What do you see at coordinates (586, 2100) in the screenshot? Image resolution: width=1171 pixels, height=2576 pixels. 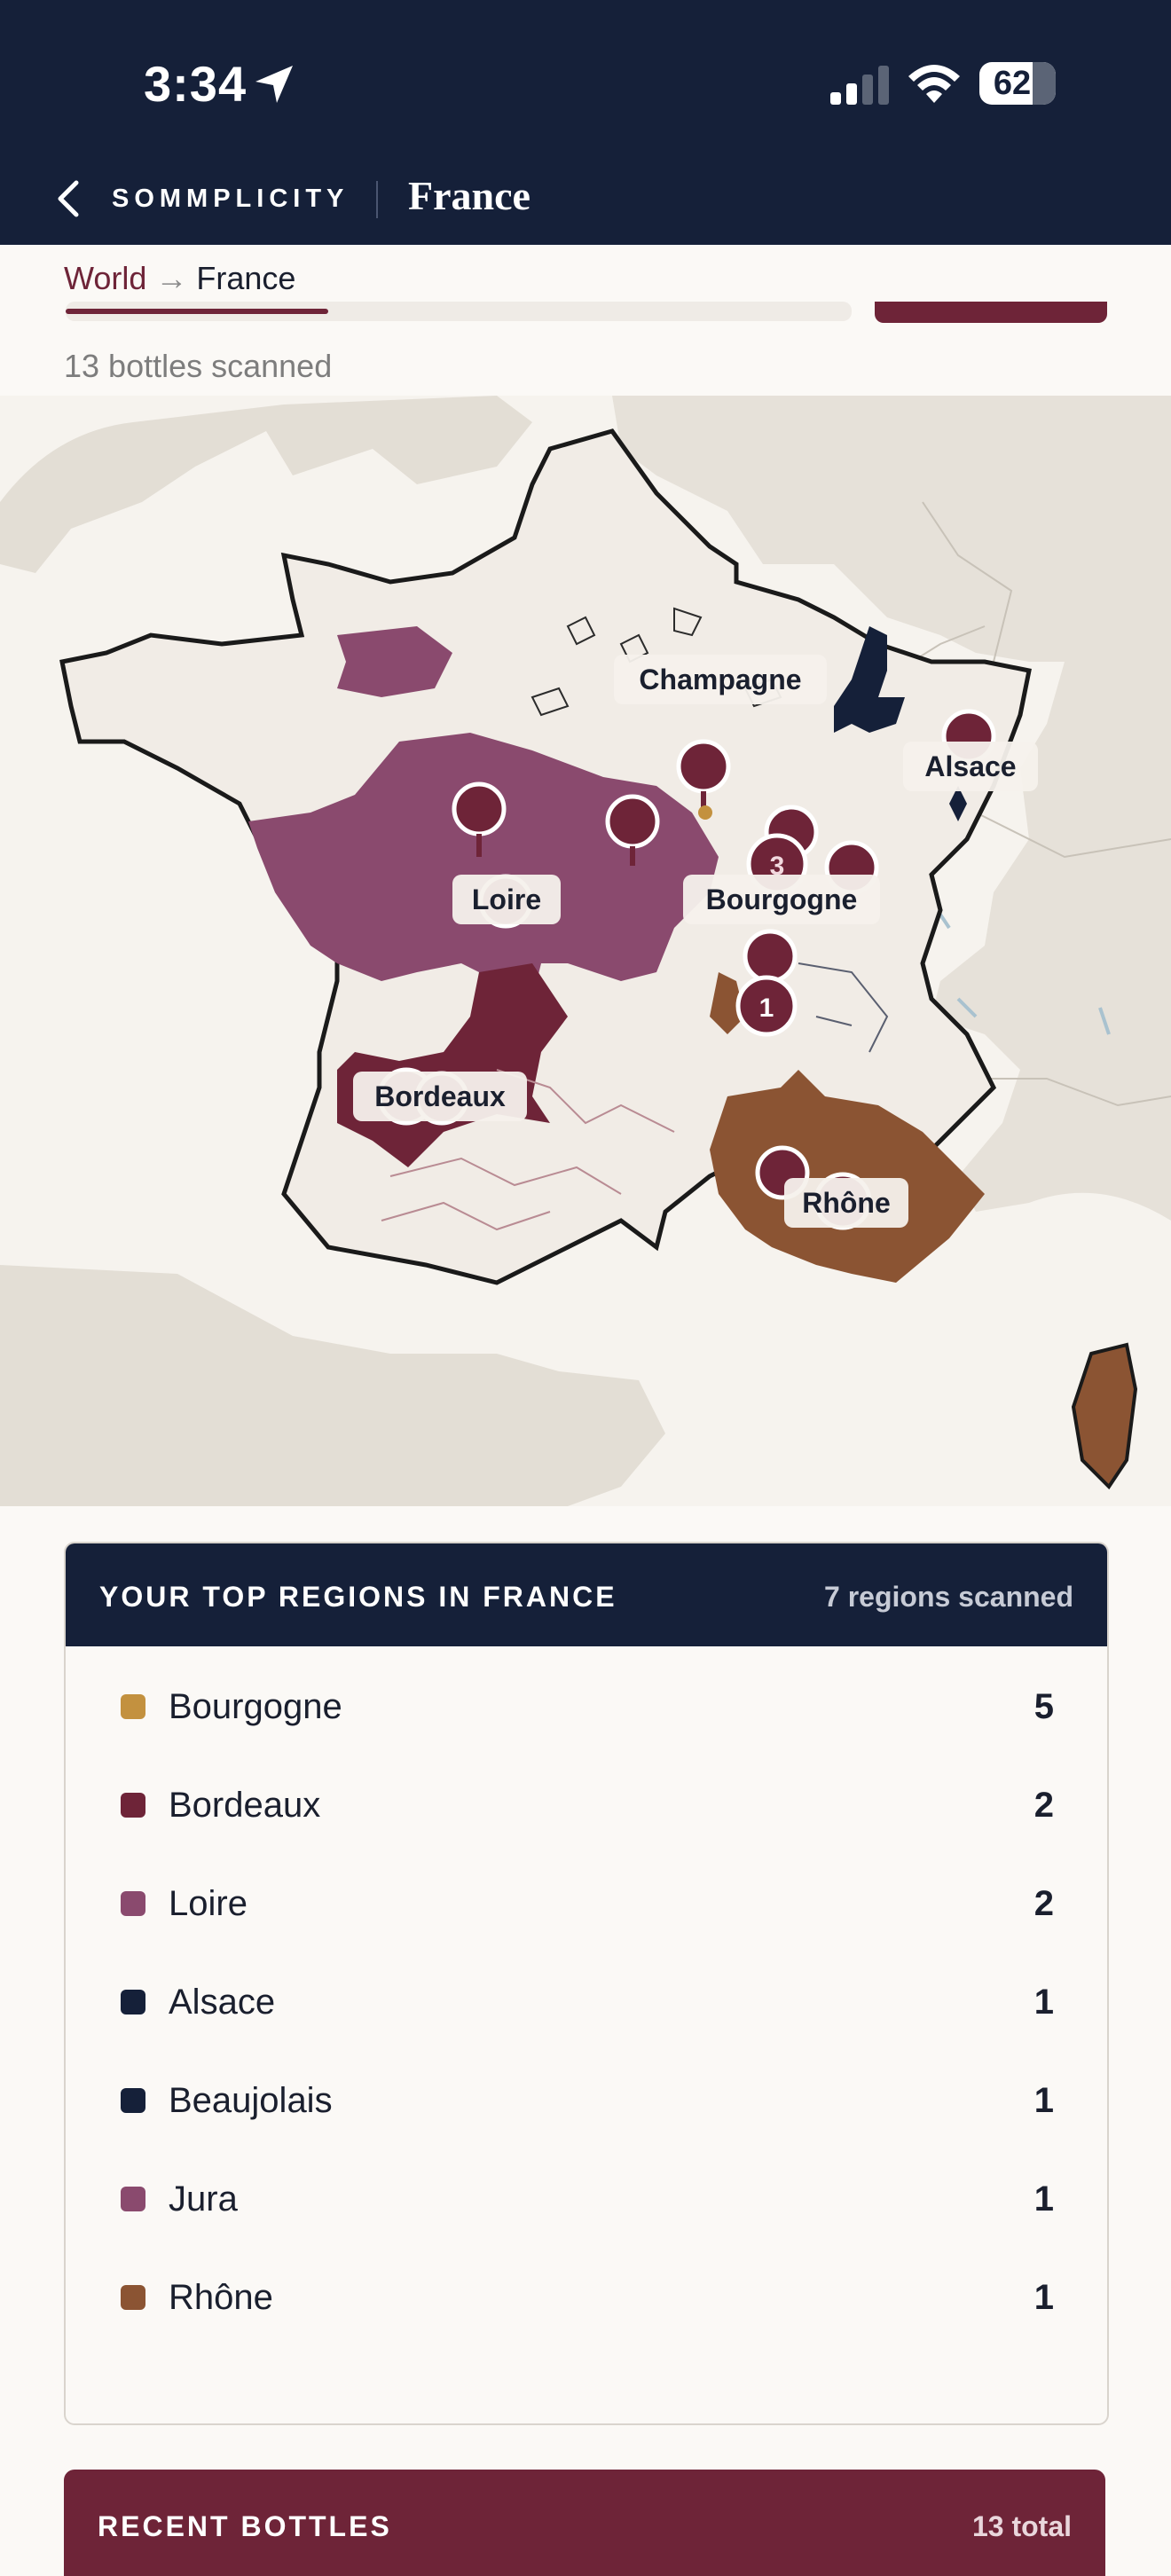 I see `region-row: Beaujolais 1` at bounding box center [586, 2100].